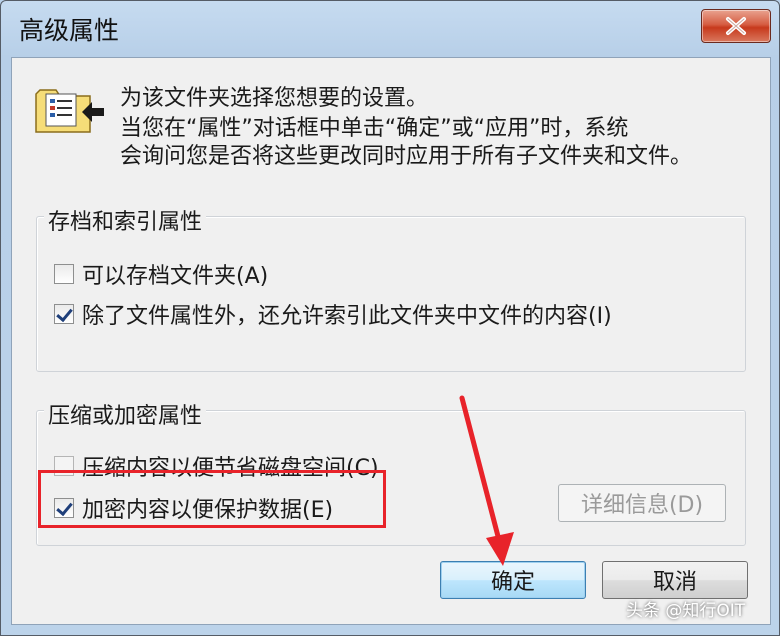  I want to click on folder-attributes-icon, so click(69, 111).